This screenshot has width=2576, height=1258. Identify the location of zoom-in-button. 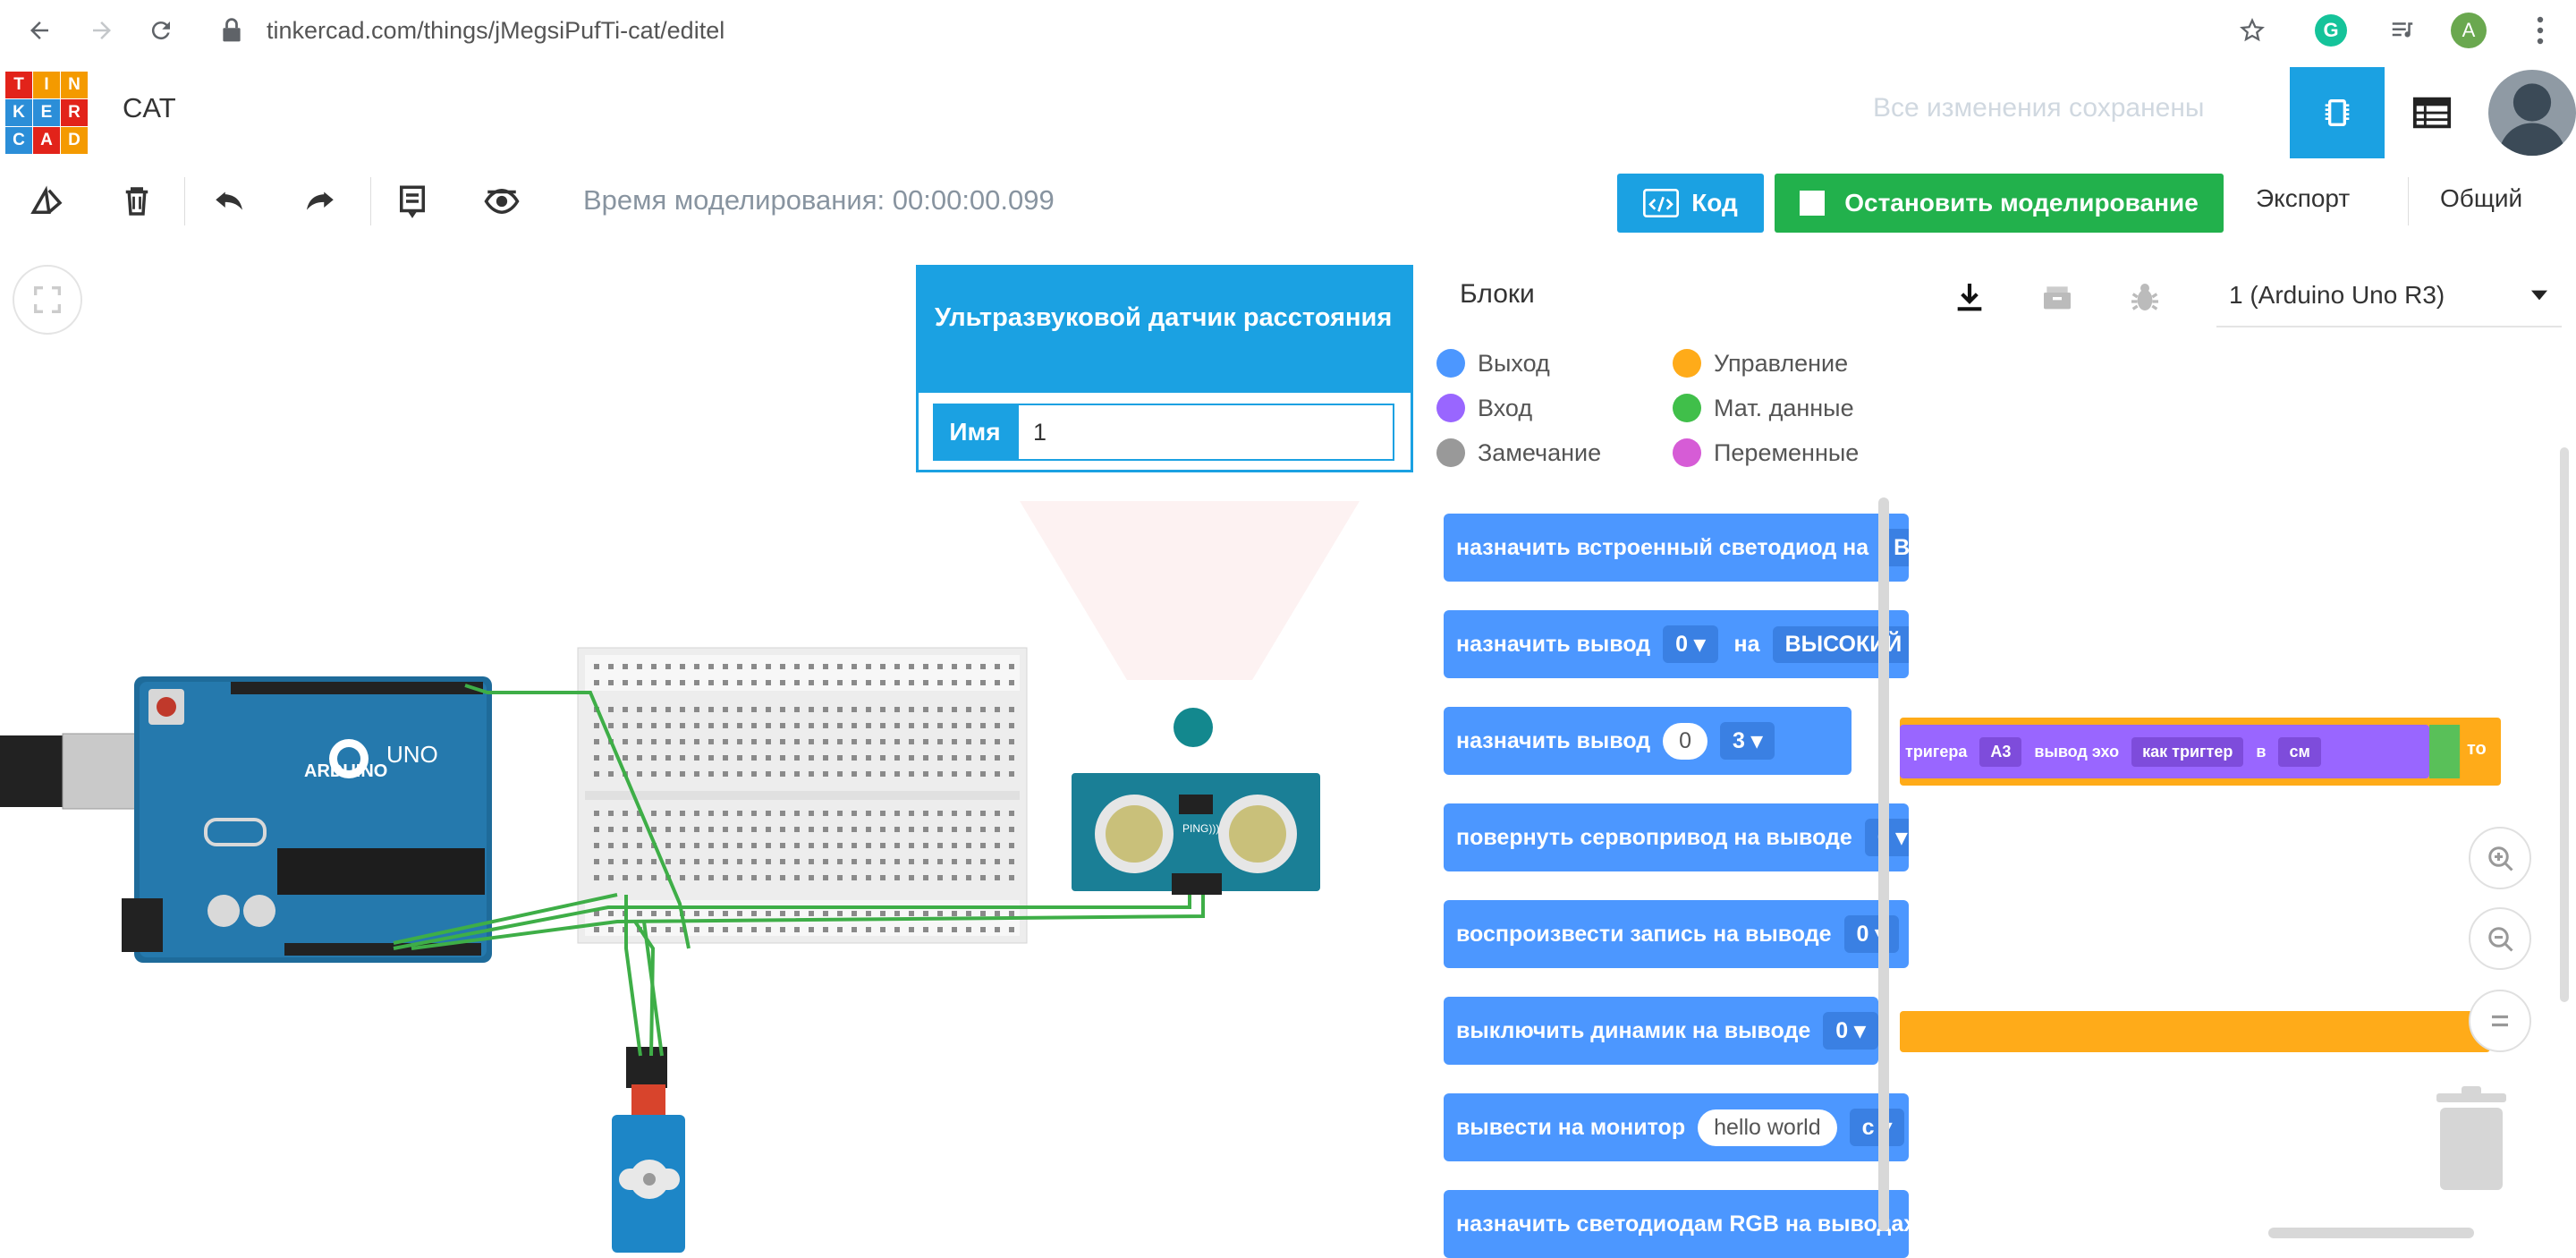
(2500, 858).